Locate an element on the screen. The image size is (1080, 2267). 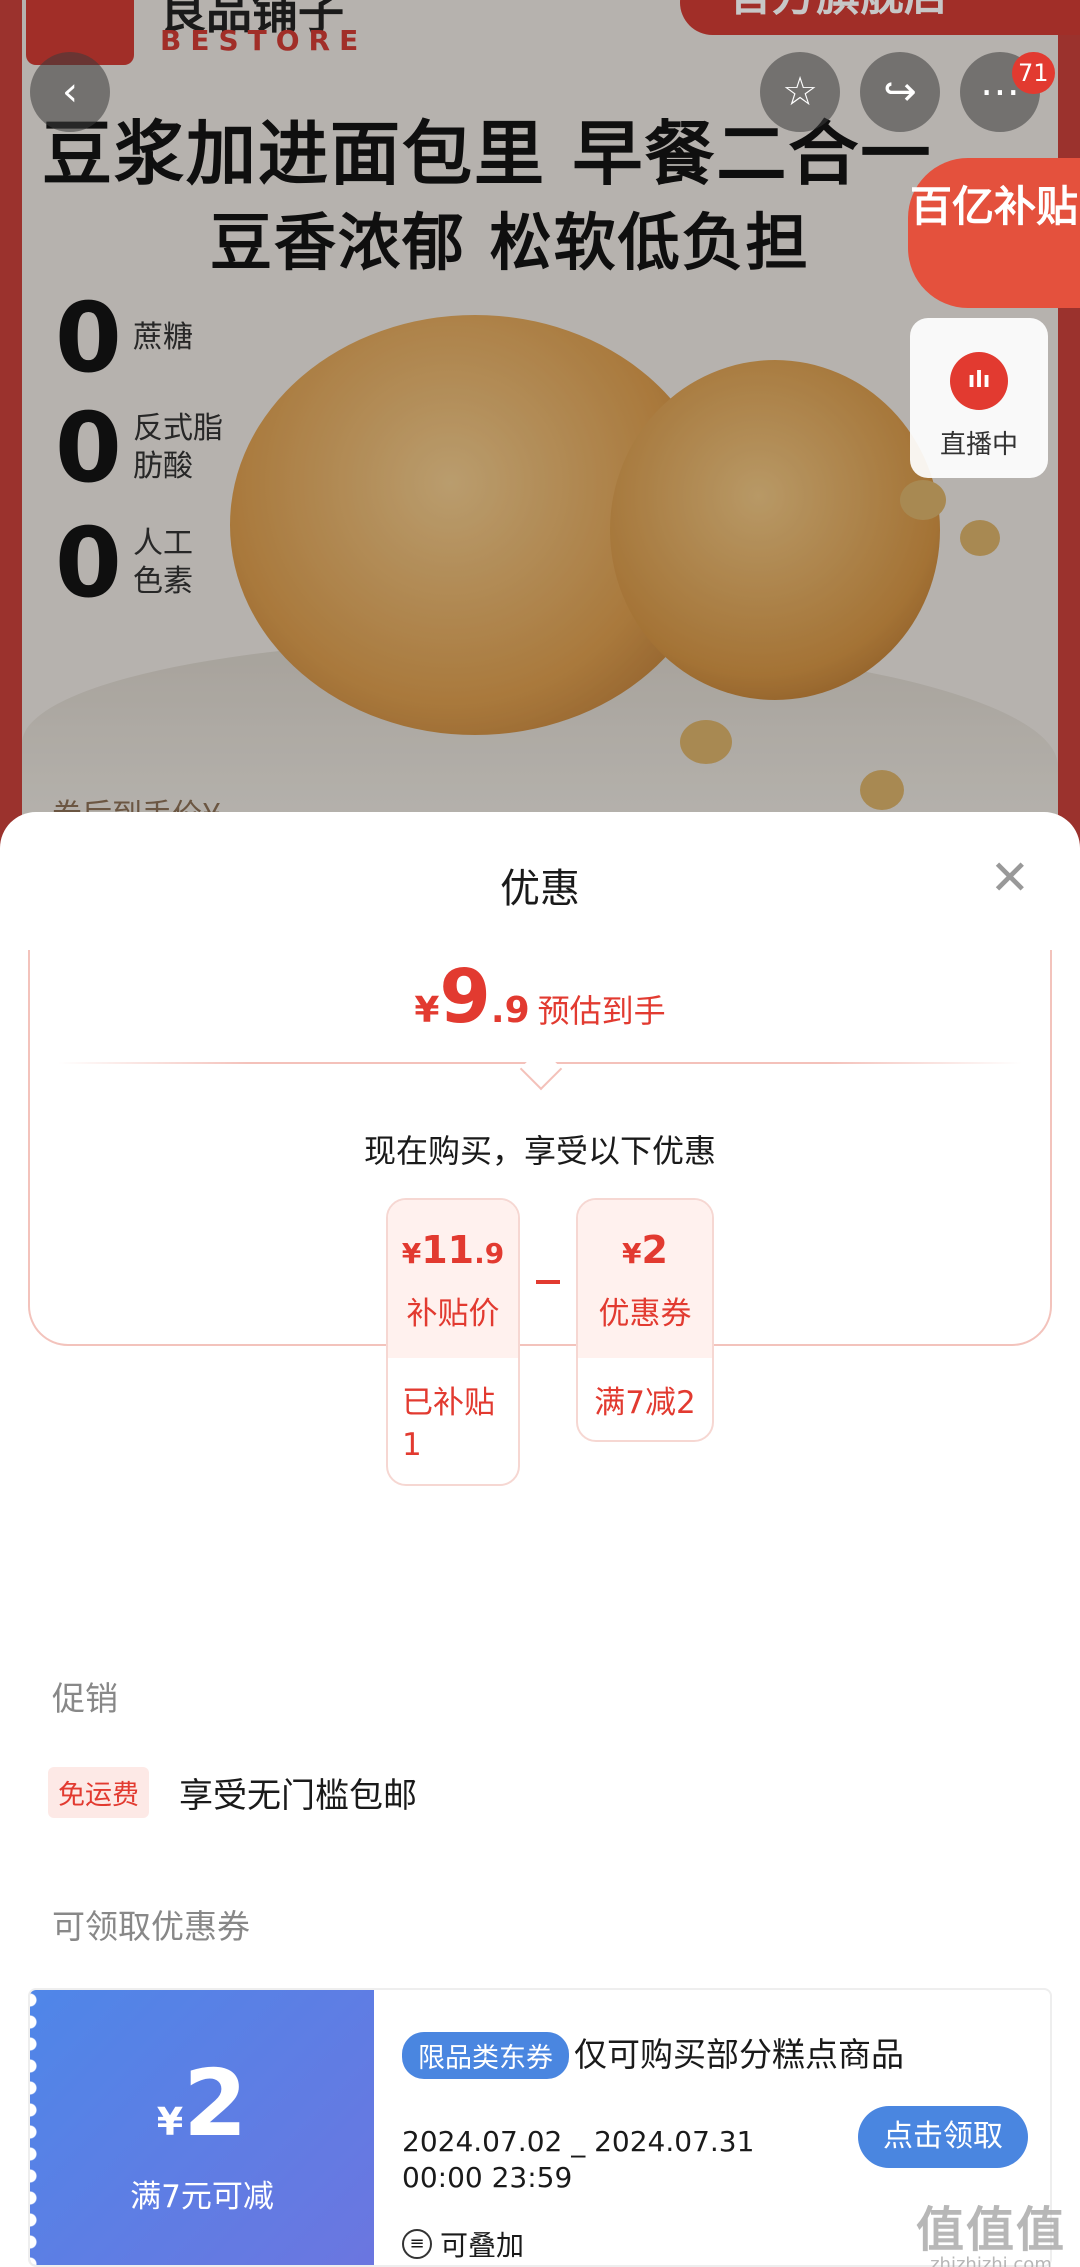
promotion-text: 享受无门槛包邮 is located at coordinates (298, 1796).